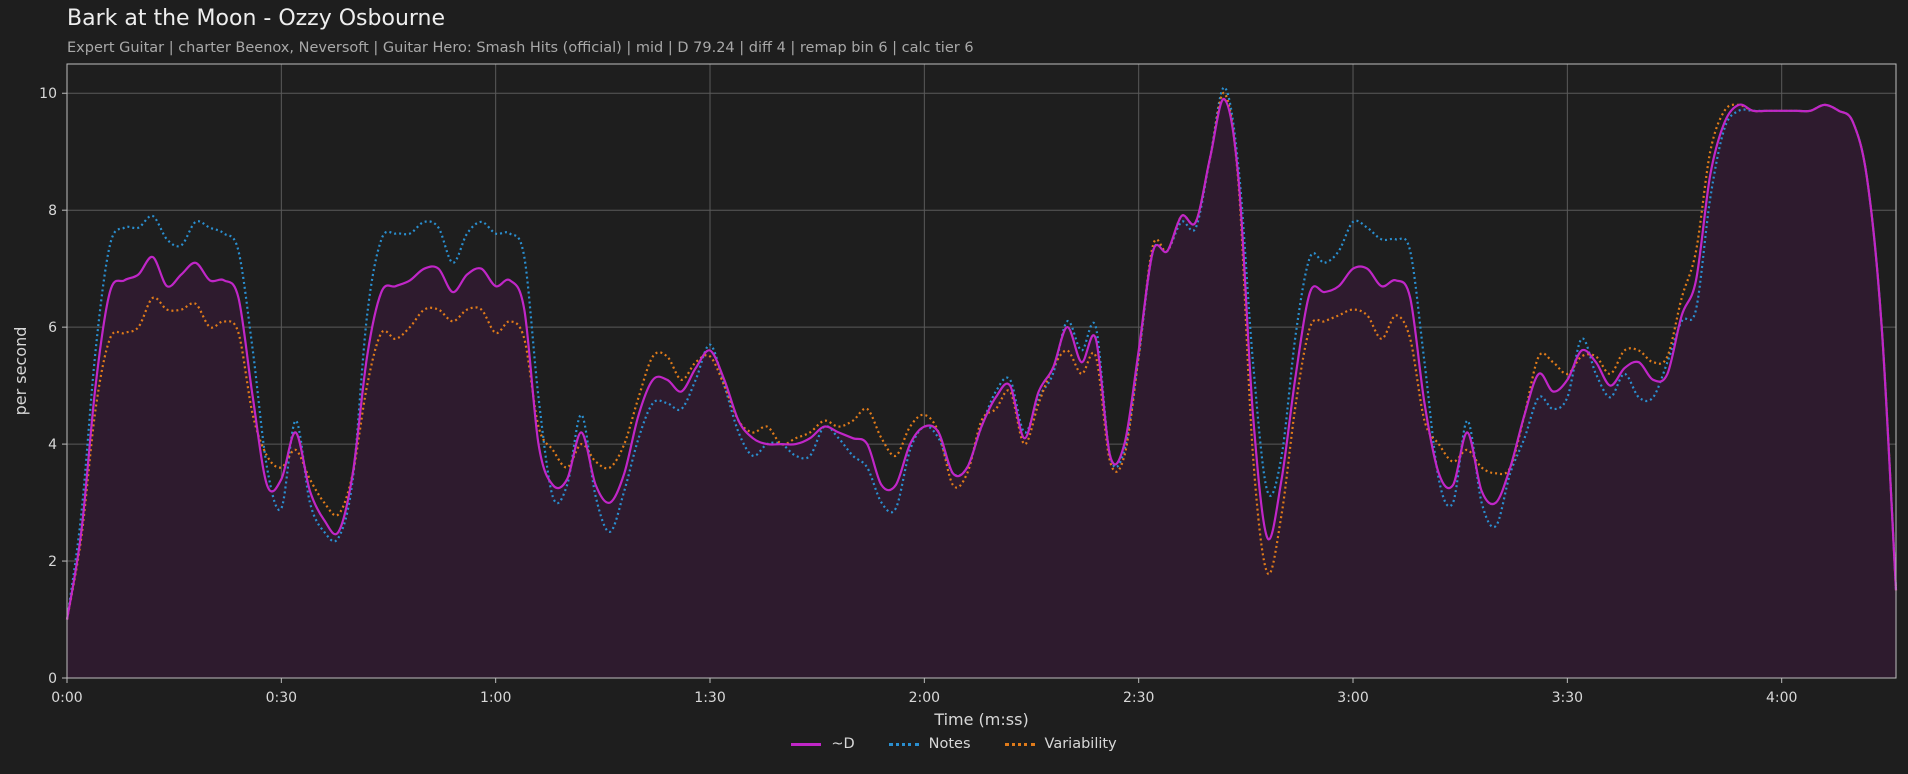  What do you see at coordinates (1138, 698) in the screenshot?
I see `x-tick-label: 2:30` at bounding box center [1138, 698].